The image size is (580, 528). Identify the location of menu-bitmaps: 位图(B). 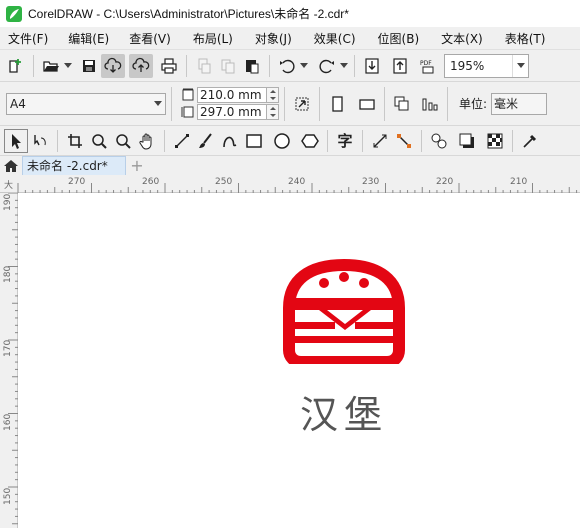
(399, 38).